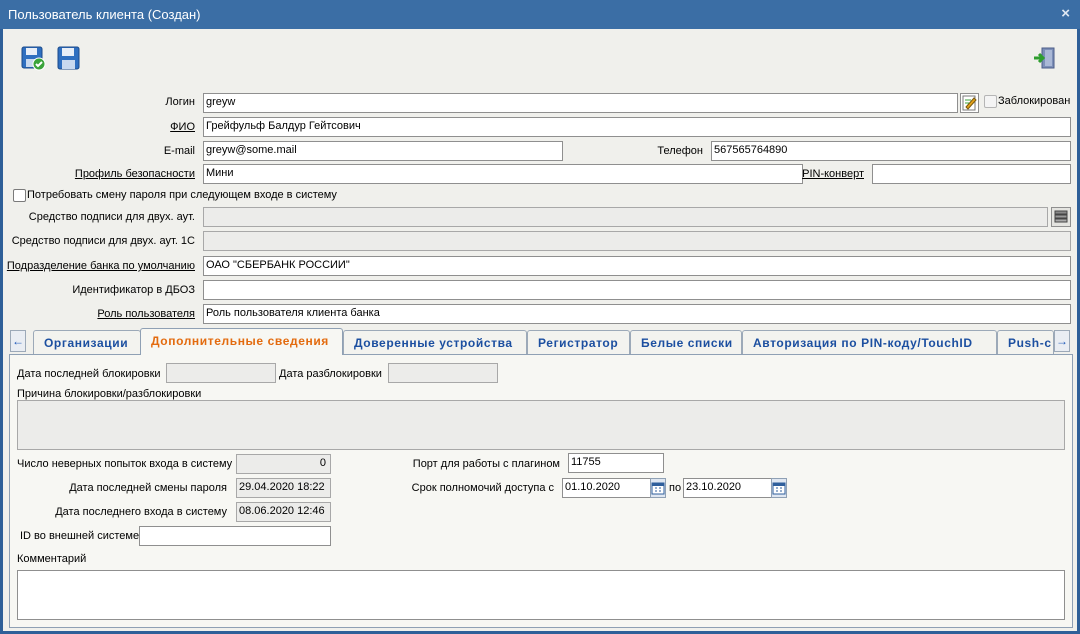  Describe the element at coordinates (241, 341) in the screenshot. I see `tab-additional-info: Дополнительные сведения` at that location.